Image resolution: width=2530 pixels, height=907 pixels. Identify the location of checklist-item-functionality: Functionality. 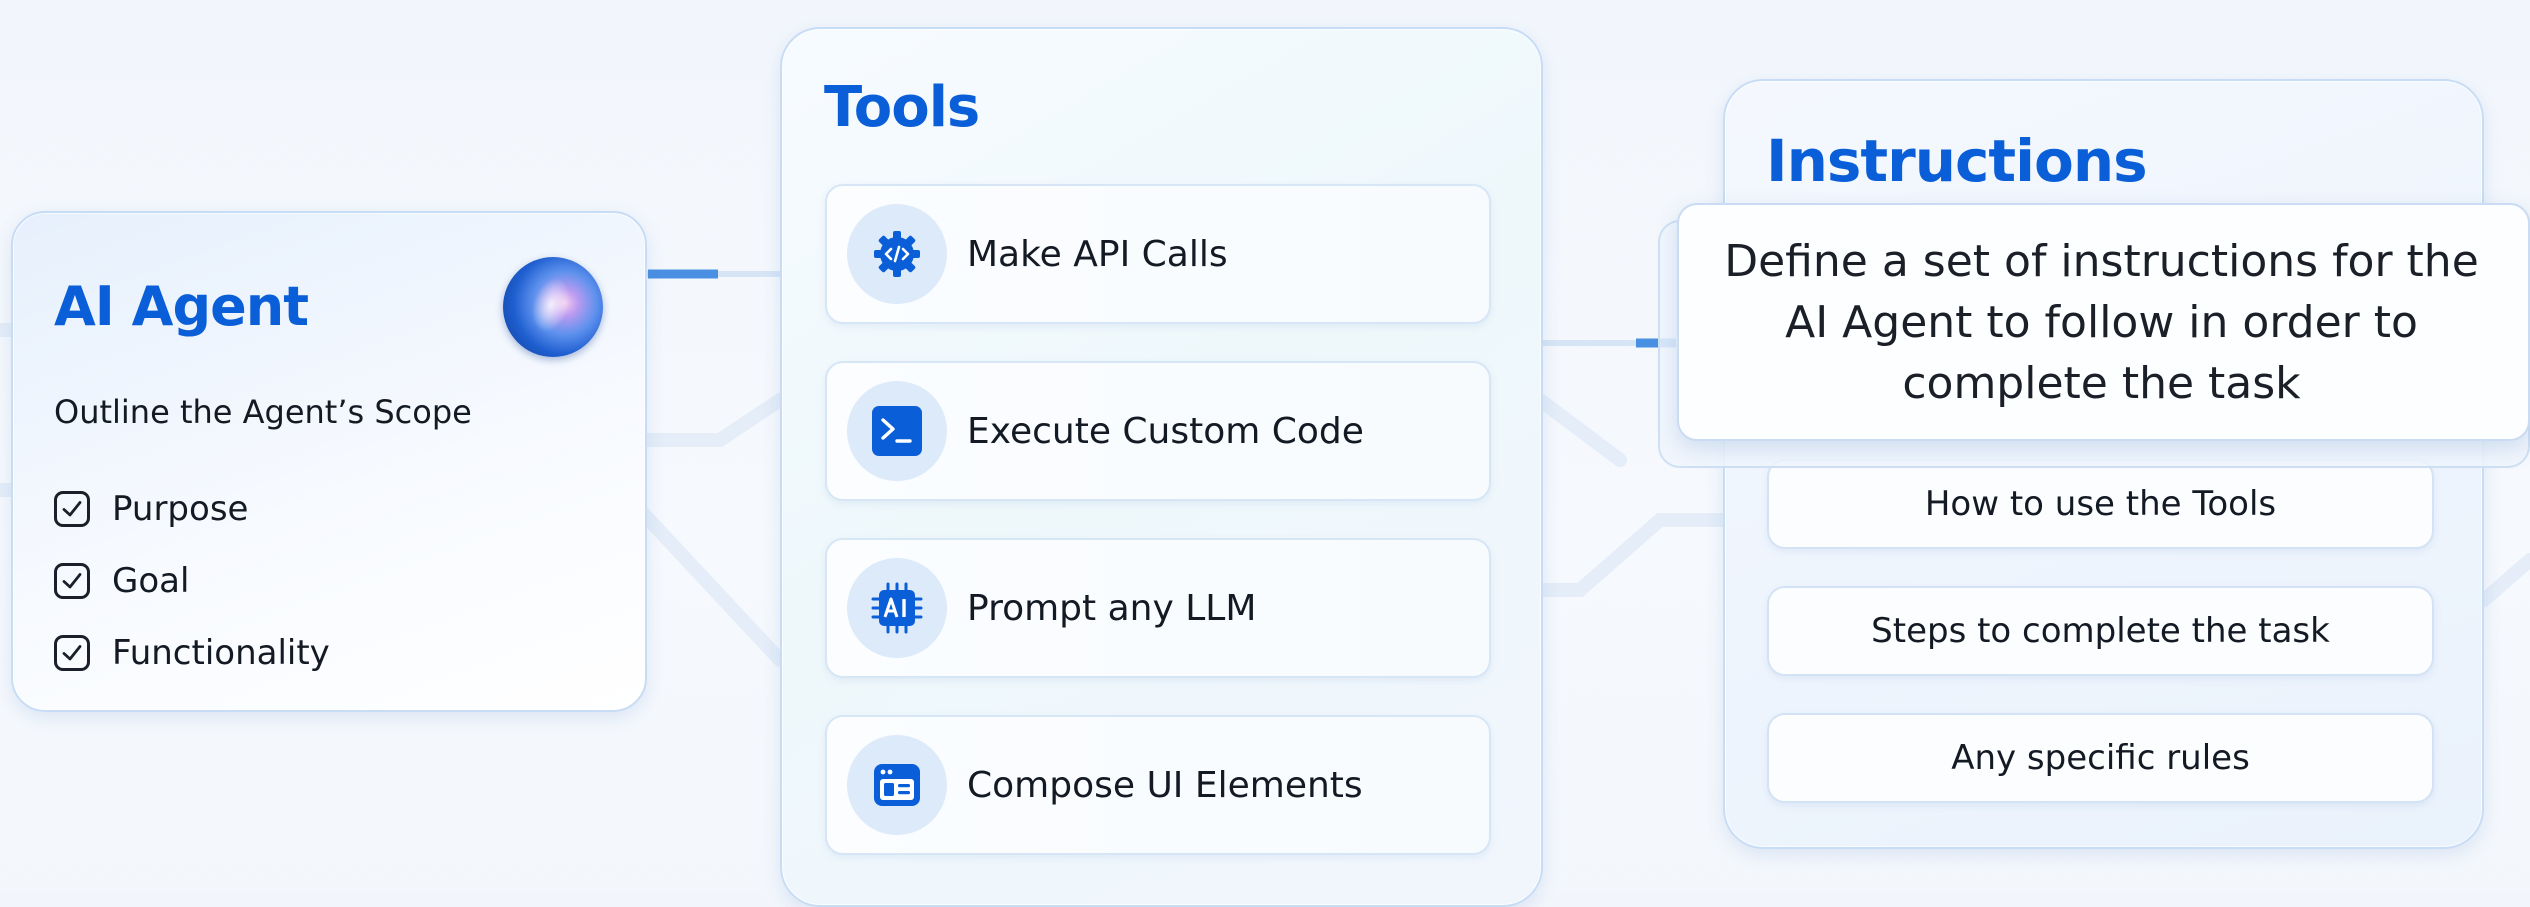
(192, 653).